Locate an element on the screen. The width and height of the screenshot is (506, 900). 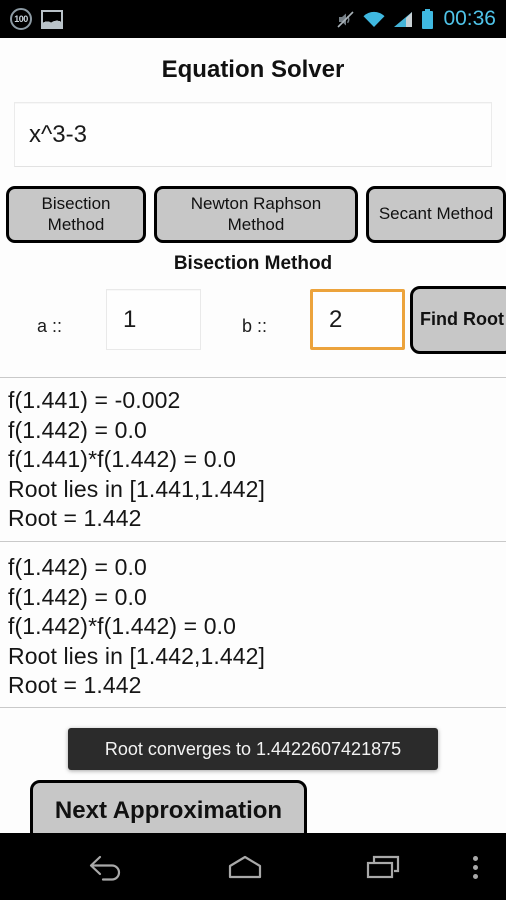
recent-apps-icon is located at coordinates (383, 867).